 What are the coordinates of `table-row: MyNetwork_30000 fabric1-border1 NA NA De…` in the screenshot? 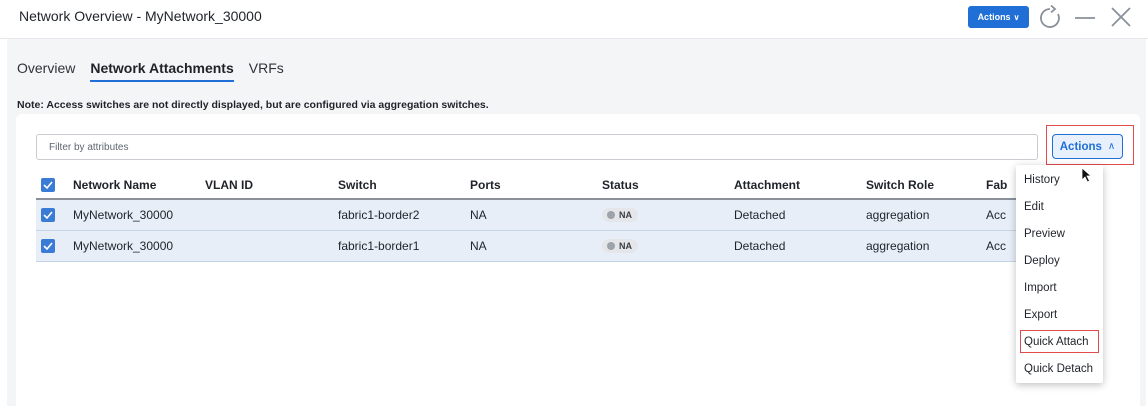 It's located at (526, 246).